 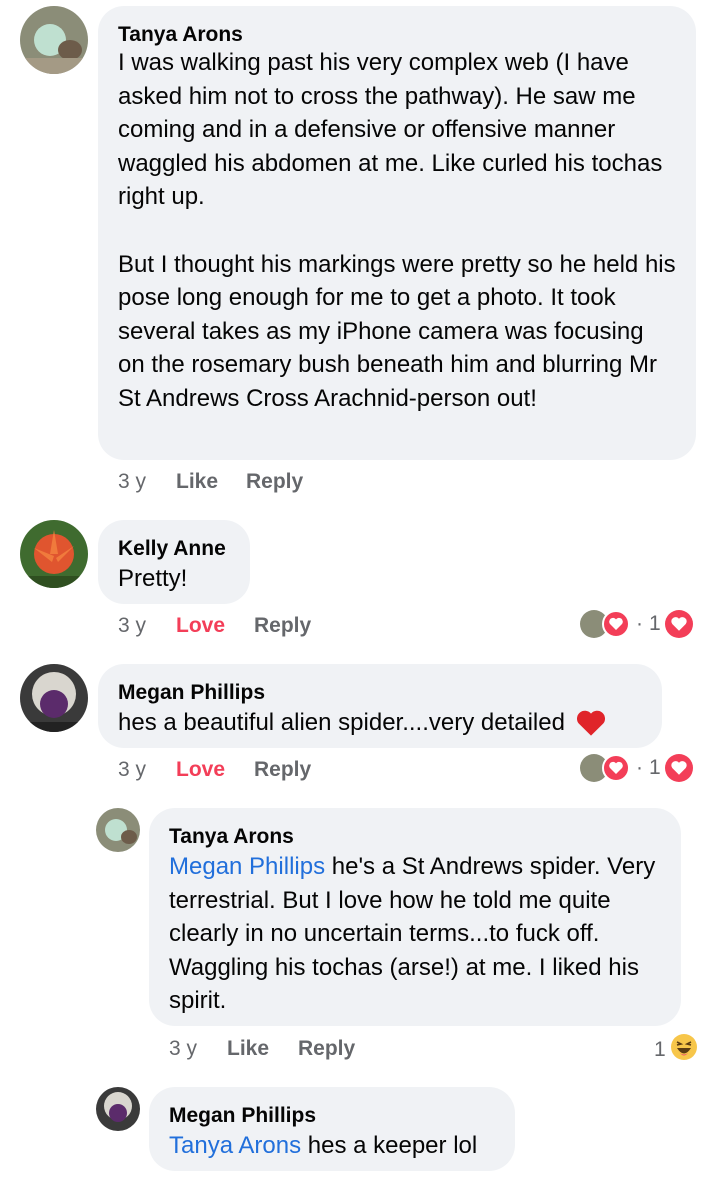 What do you see at coordinates (247, 866) in the screenshot?
I see `mention-link: Megan Phillips` at bounding box center [247, 866].